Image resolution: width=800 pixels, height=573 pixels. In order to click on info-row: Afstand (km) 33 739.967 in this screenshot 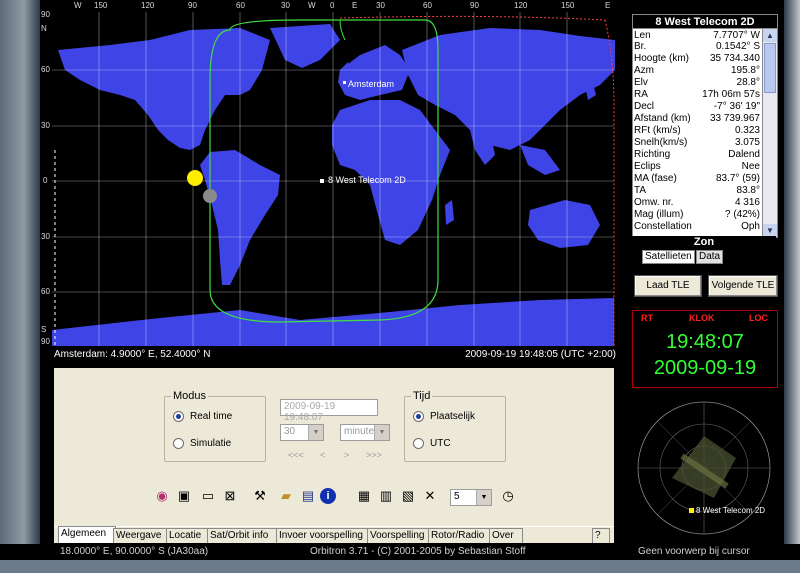, I will do `click(697, 118)`.